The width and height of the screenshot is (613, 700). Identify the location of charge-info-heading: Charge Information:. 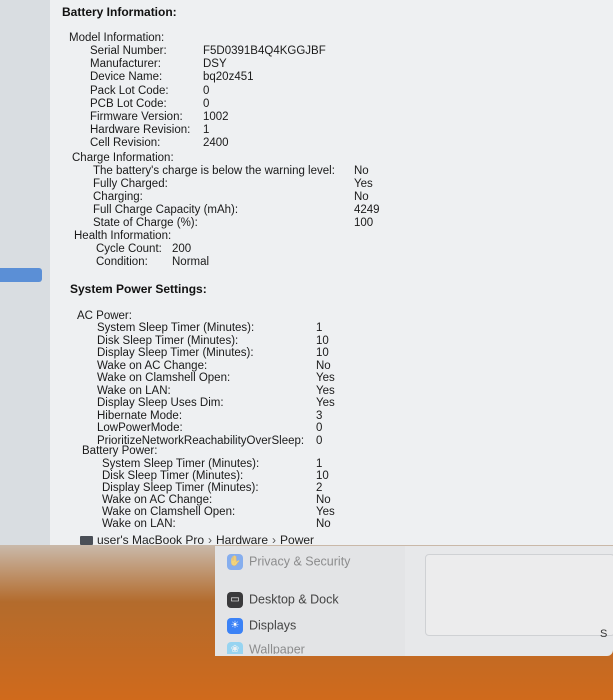
(123, 158).